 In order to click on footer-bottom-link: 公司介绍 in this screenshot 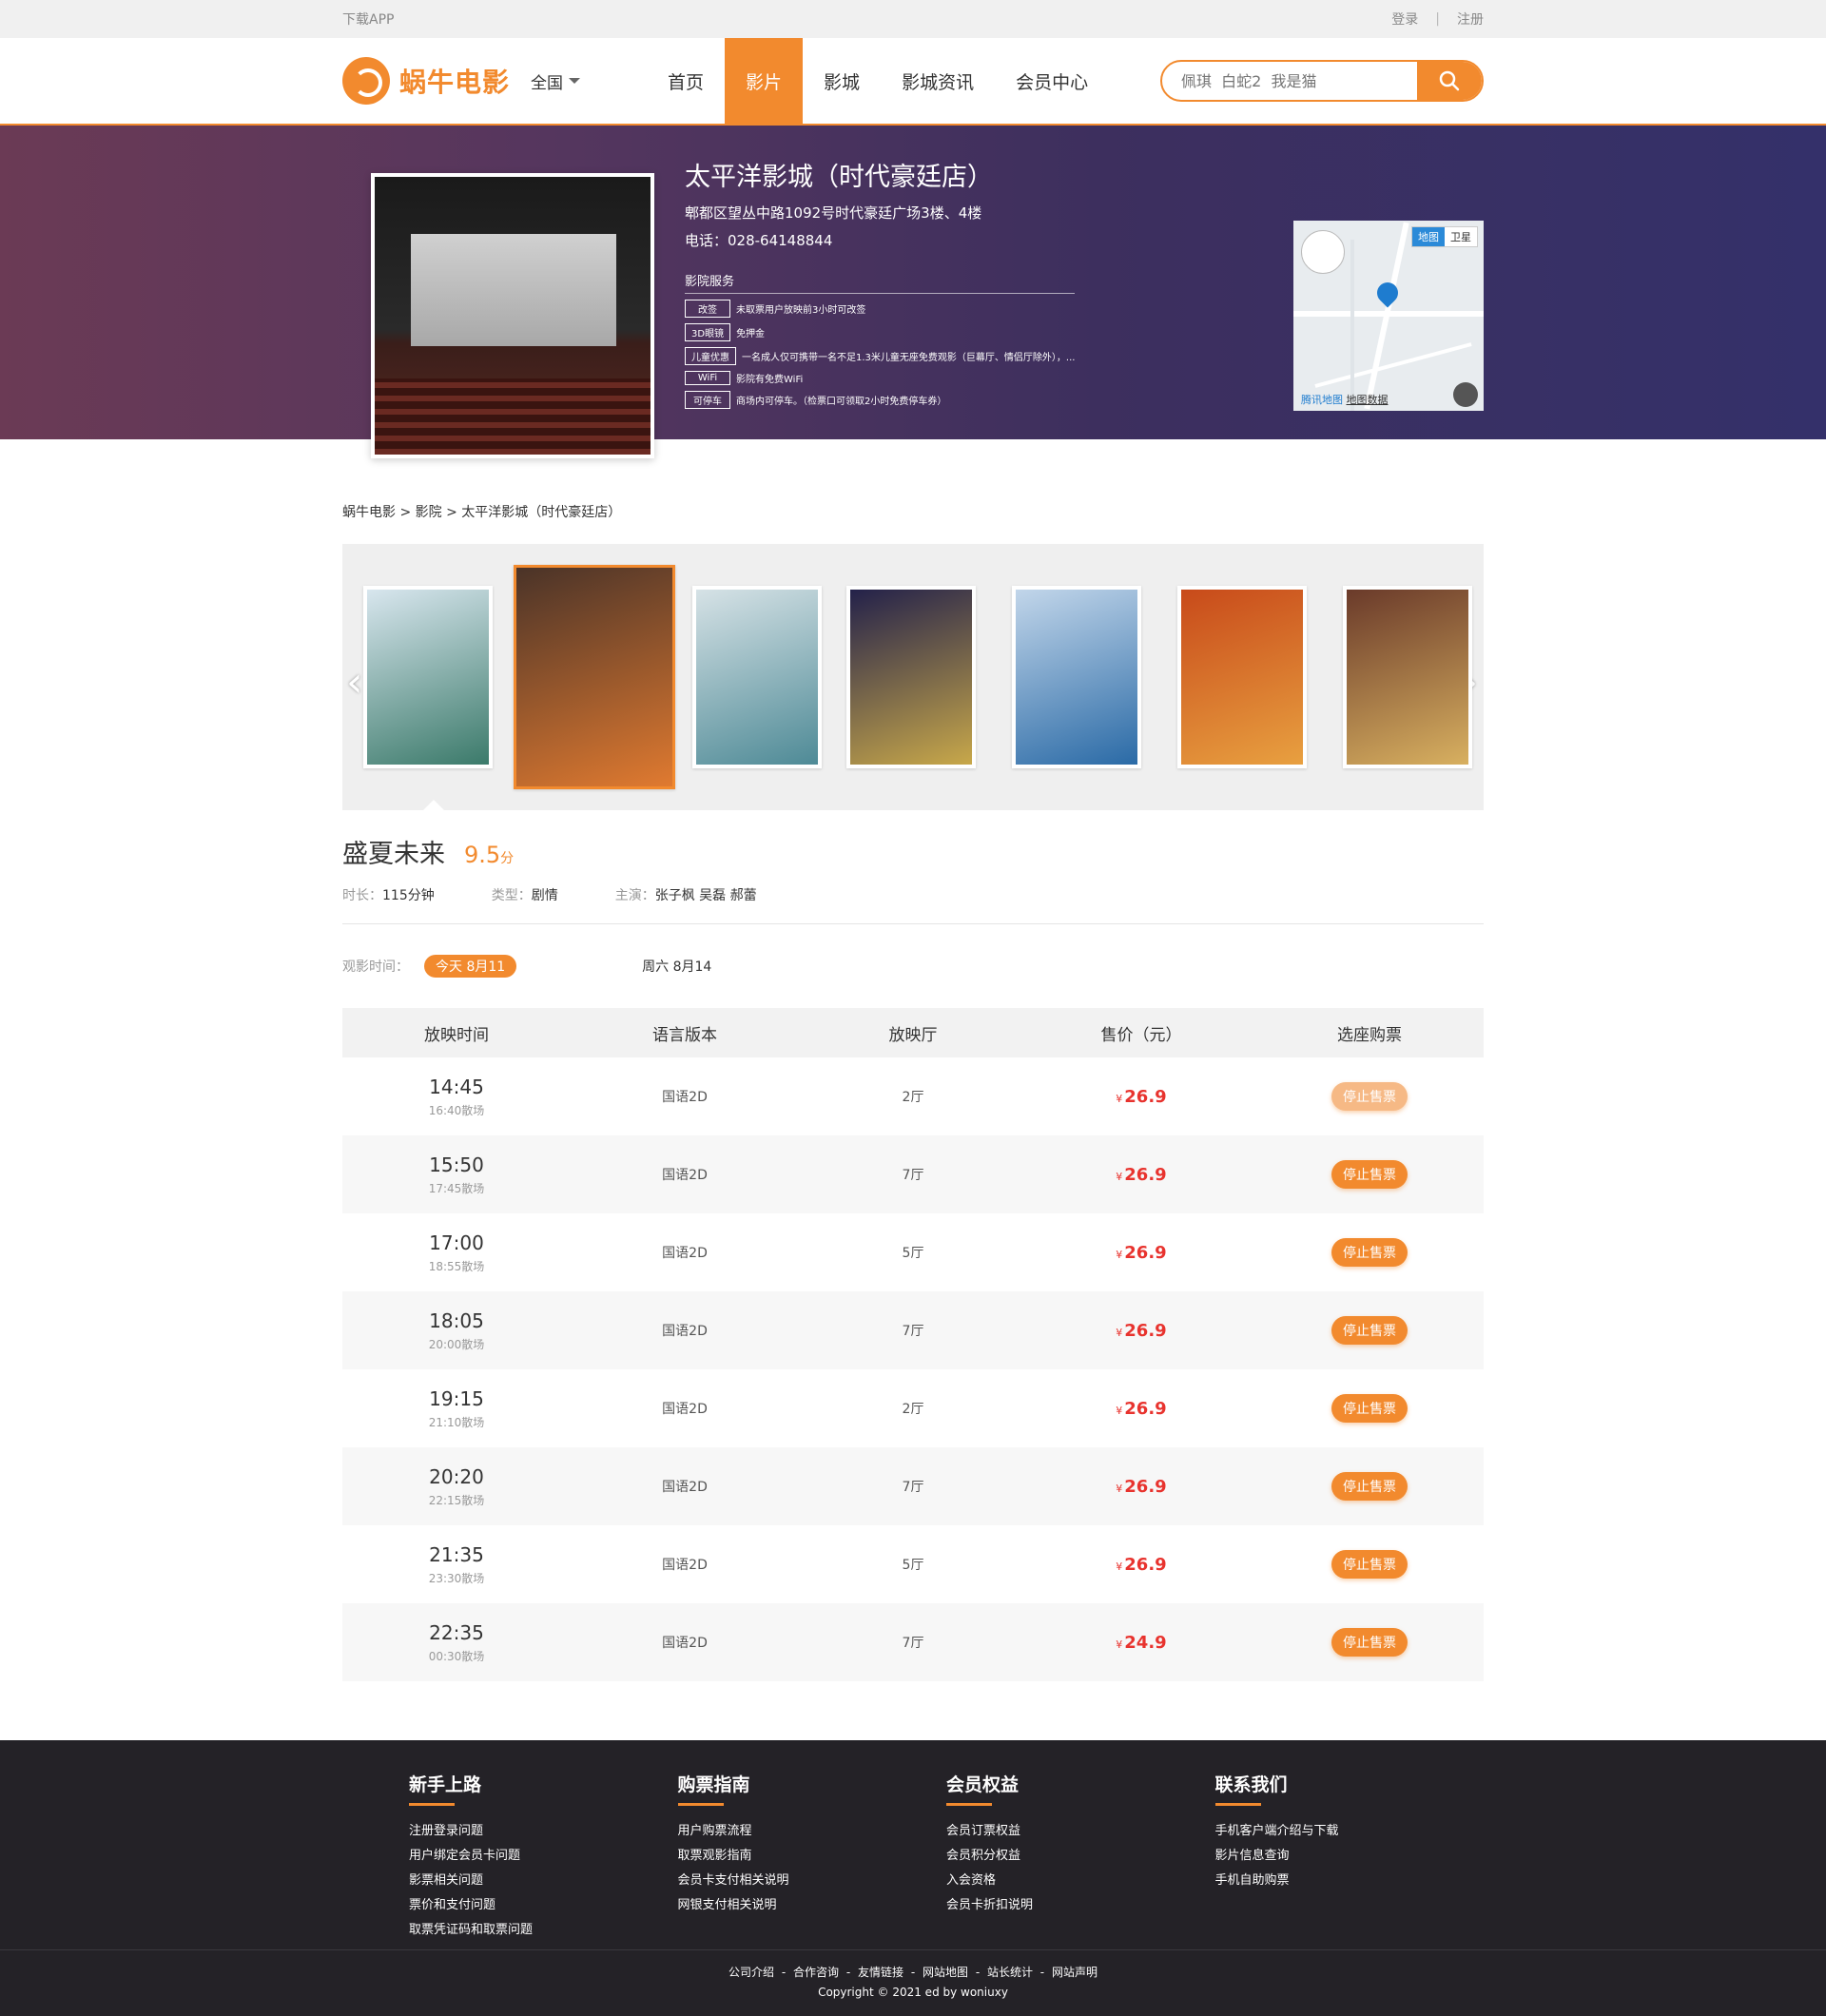, I will do `click(751, 1972)`.